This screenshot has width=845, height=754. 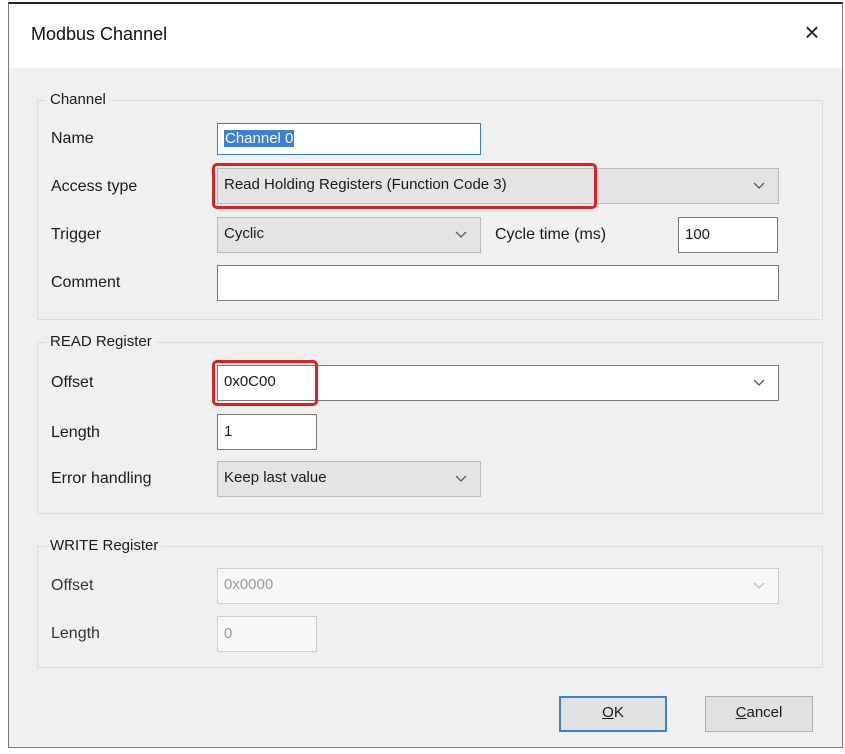 What do you see at coordinates (99, 34) in the screenshot?
I see `dialog-title: Modbus Channel` at bounding box center [99, 34].